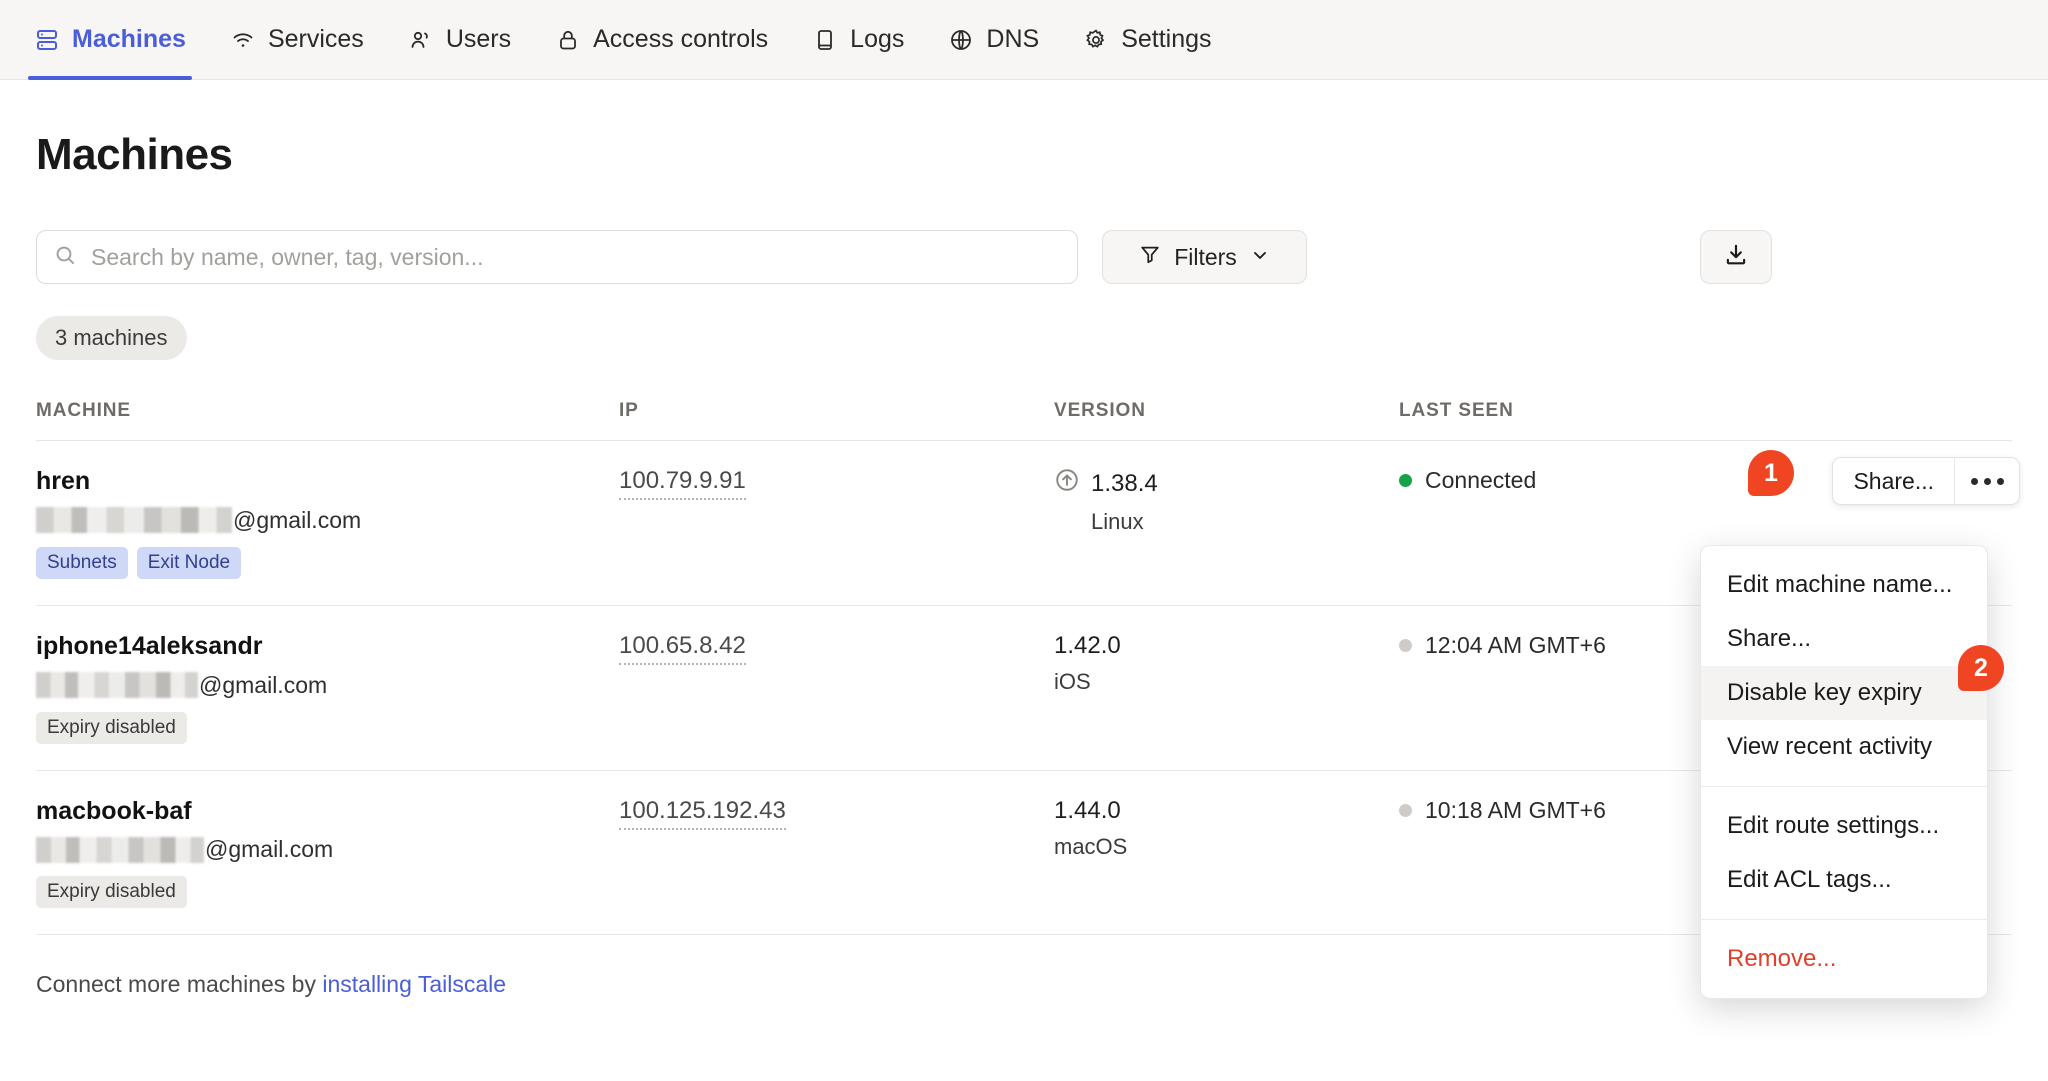 This screenshot has width=2048, height=1081. Describe the element at coordinates (961, 40) in the screenshot. I see `globe-icon` at that location.